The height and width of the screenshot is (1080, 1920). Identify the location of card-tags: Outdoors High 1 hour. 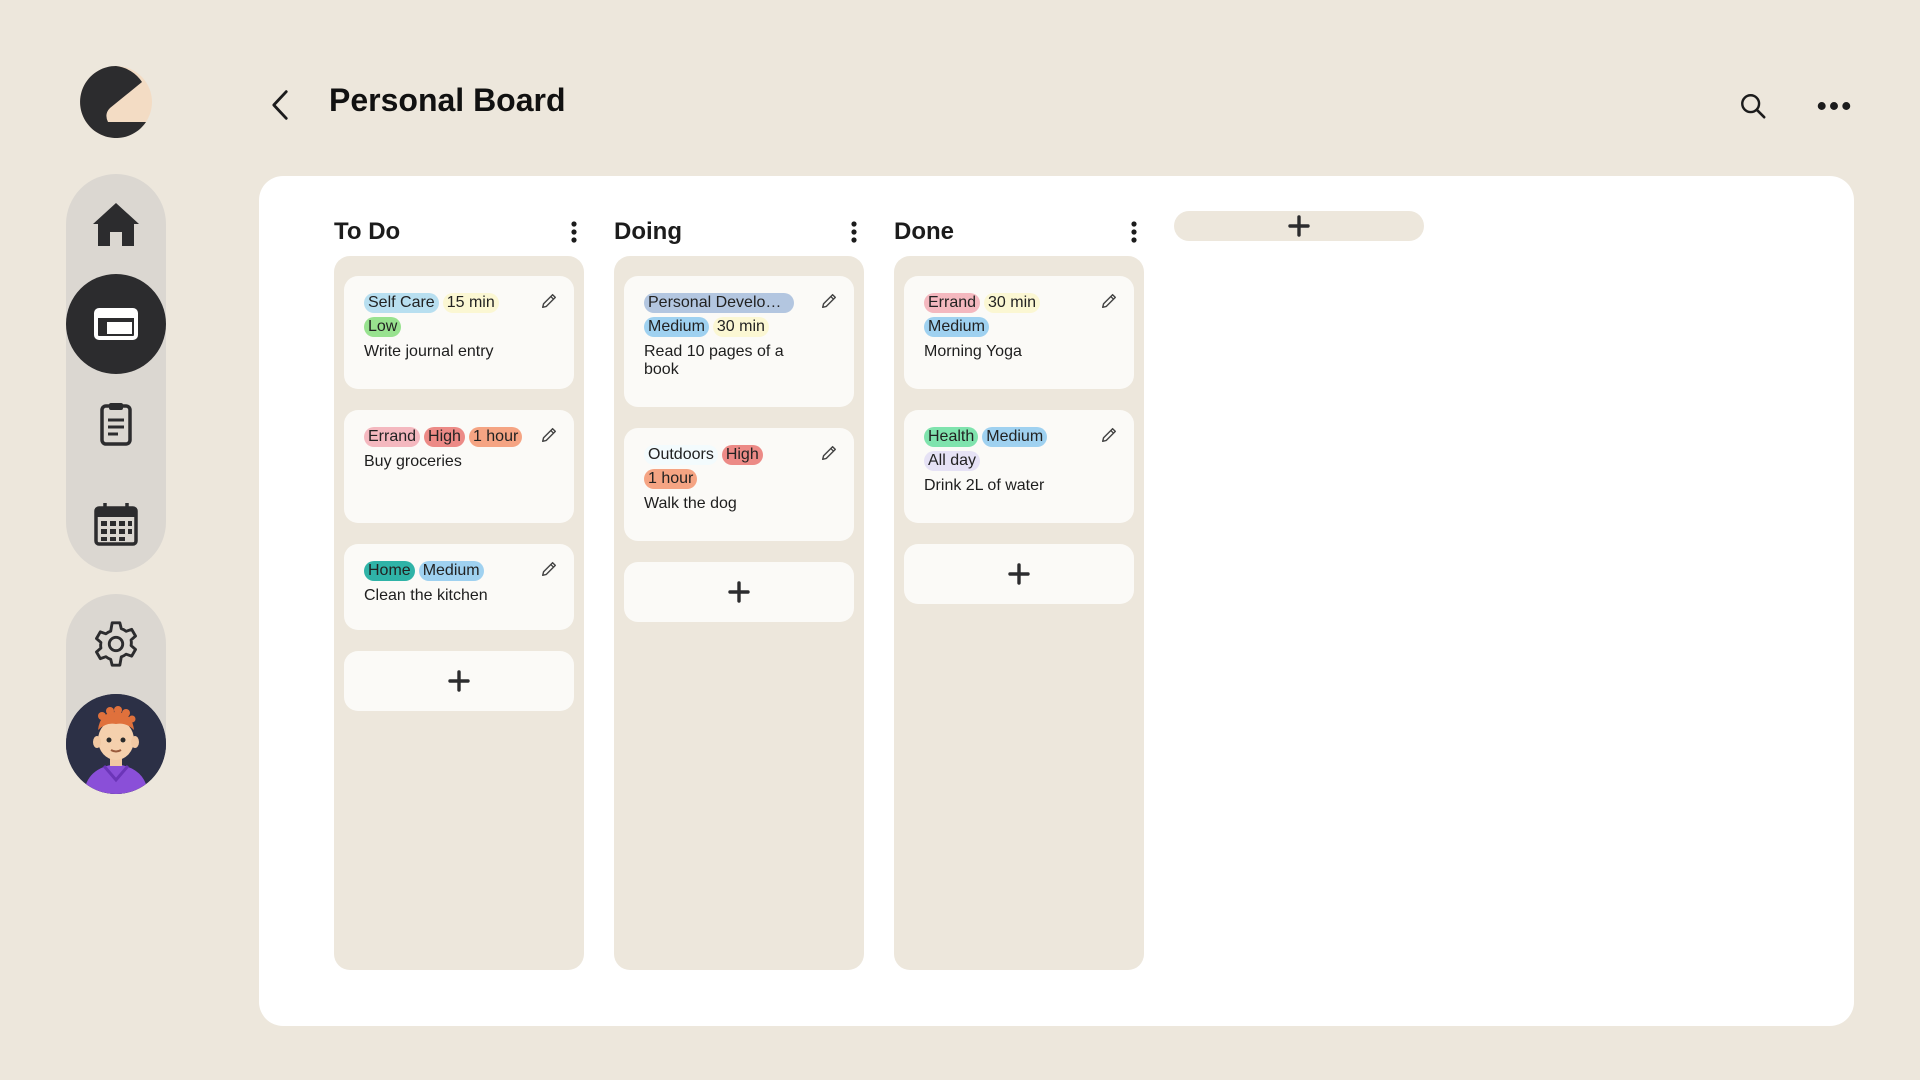
(730, 467).